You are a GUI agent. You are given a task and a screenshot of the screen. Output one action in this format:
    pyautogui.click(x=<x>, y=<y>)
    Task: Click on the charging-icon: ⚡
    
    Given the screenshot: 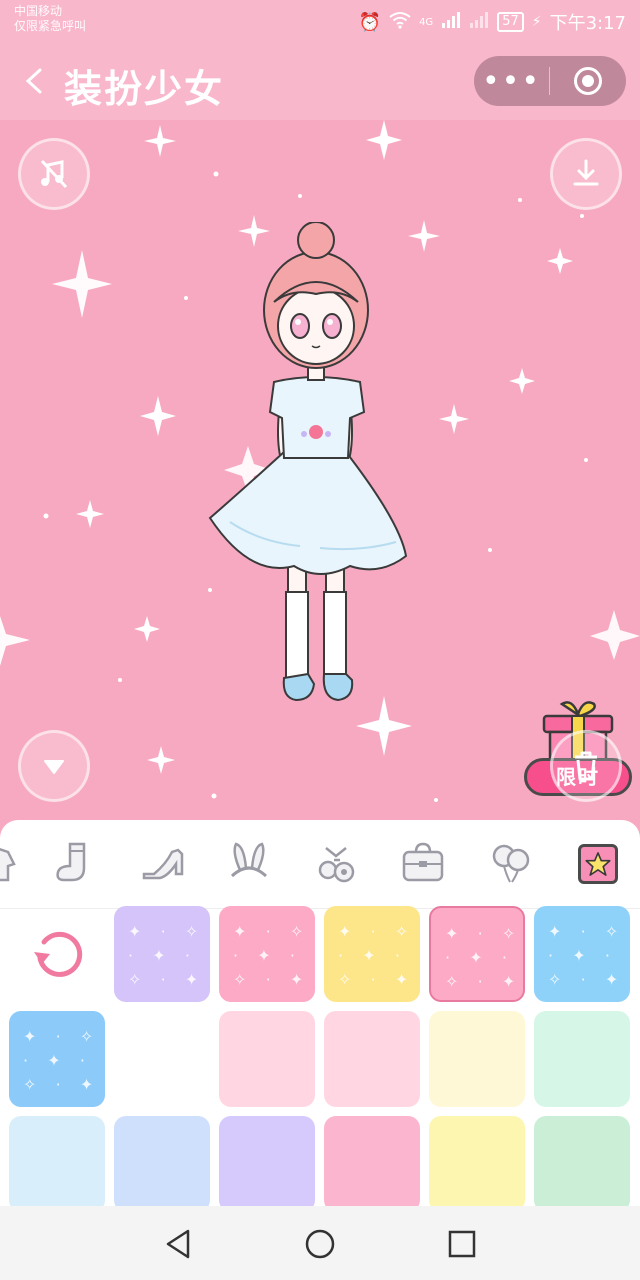 What is the action you would take?
    pyautogui.click(x=536, y=22)
    